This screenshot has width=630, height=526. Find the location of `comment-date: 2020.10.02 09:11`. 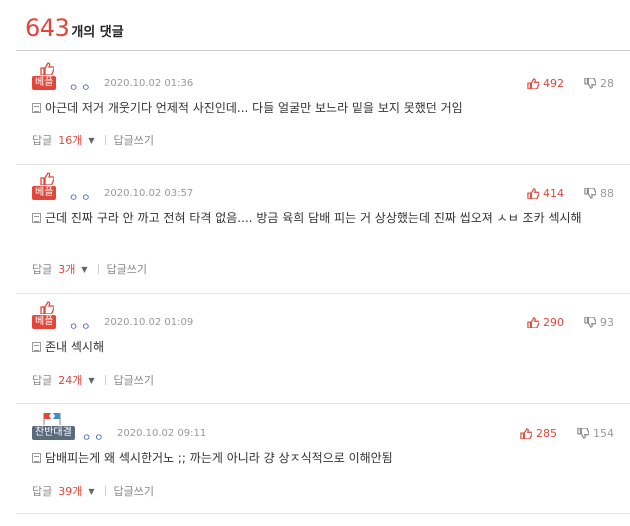

comment-date: 2020.10.02 09:11 is located at coordinates (162, 433).